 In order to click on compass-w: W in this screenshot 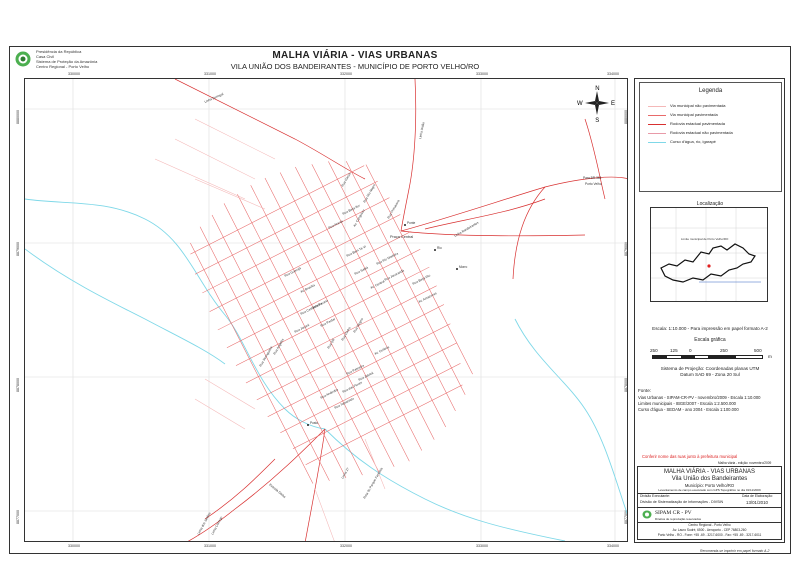, I will do `click(580, 104)`.